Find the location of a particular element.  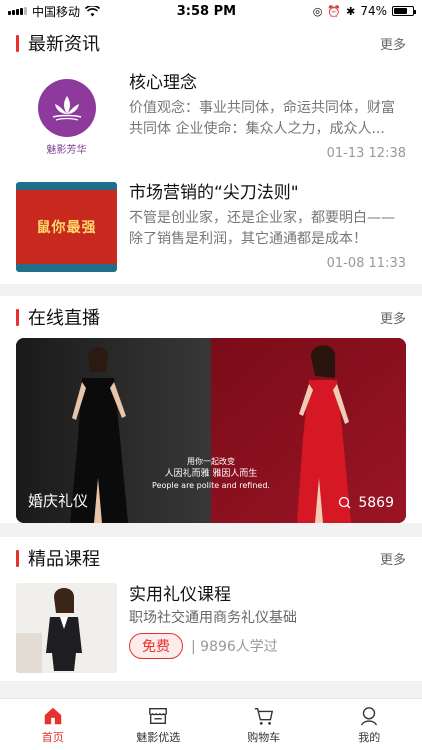

tab-store: 魅影优选 is located at coordinates (159, 724).